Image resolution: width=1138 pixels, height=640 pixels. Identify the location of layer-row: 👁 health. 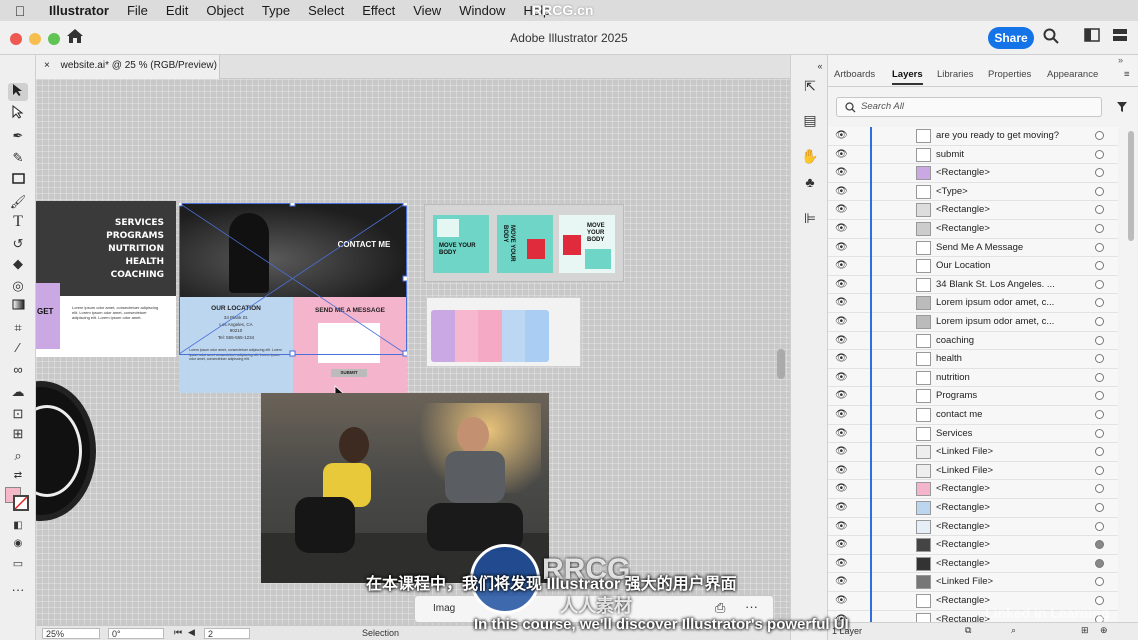
(973, 359).